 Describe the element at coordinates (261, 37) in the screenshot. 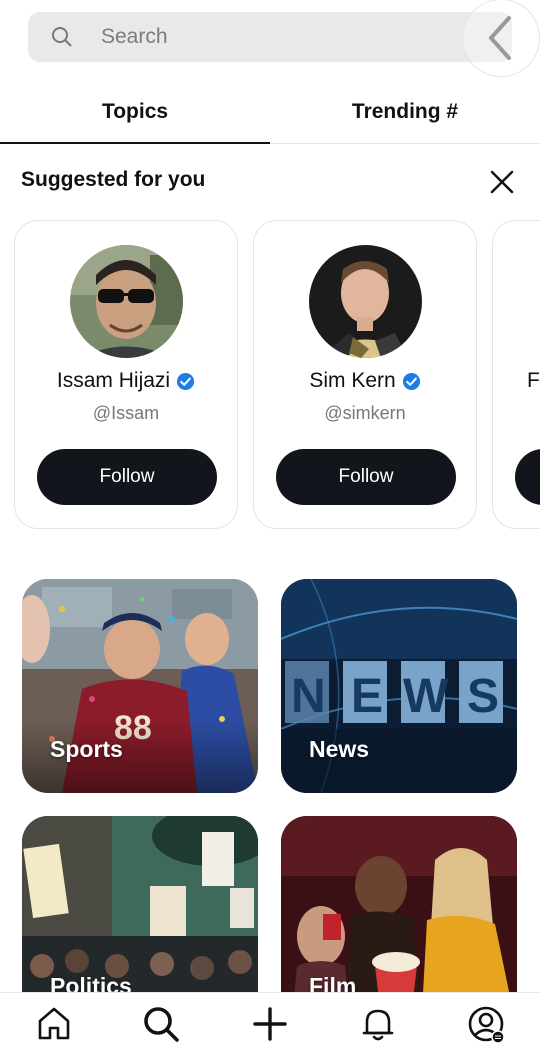

I see `search-input` at that location.